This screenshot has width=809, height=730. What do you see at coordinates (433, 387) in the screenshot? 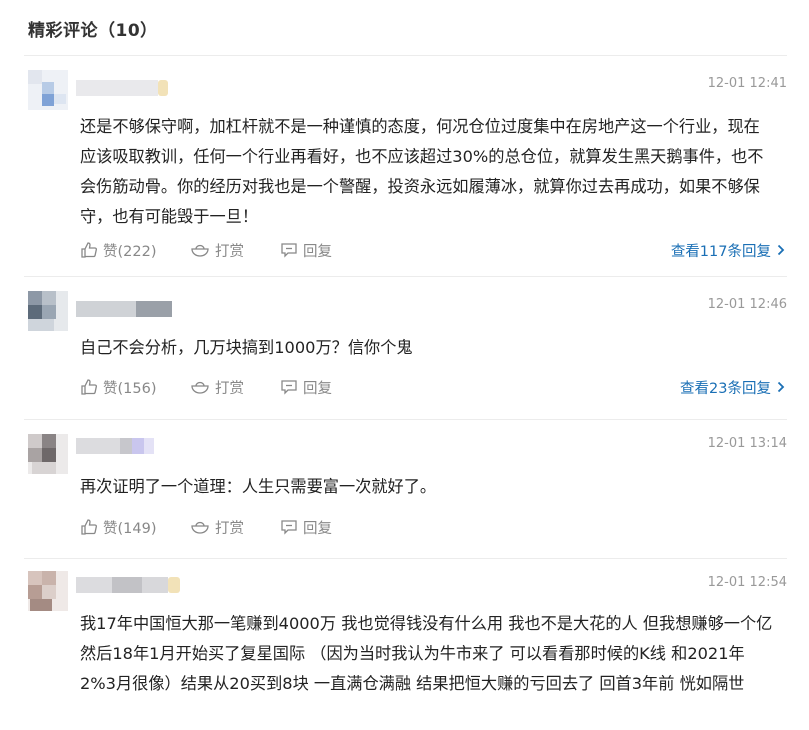
I see `comment-actions: 赞(156) 打赏 回复 查看23条回复` at bounding box center [433, 387].